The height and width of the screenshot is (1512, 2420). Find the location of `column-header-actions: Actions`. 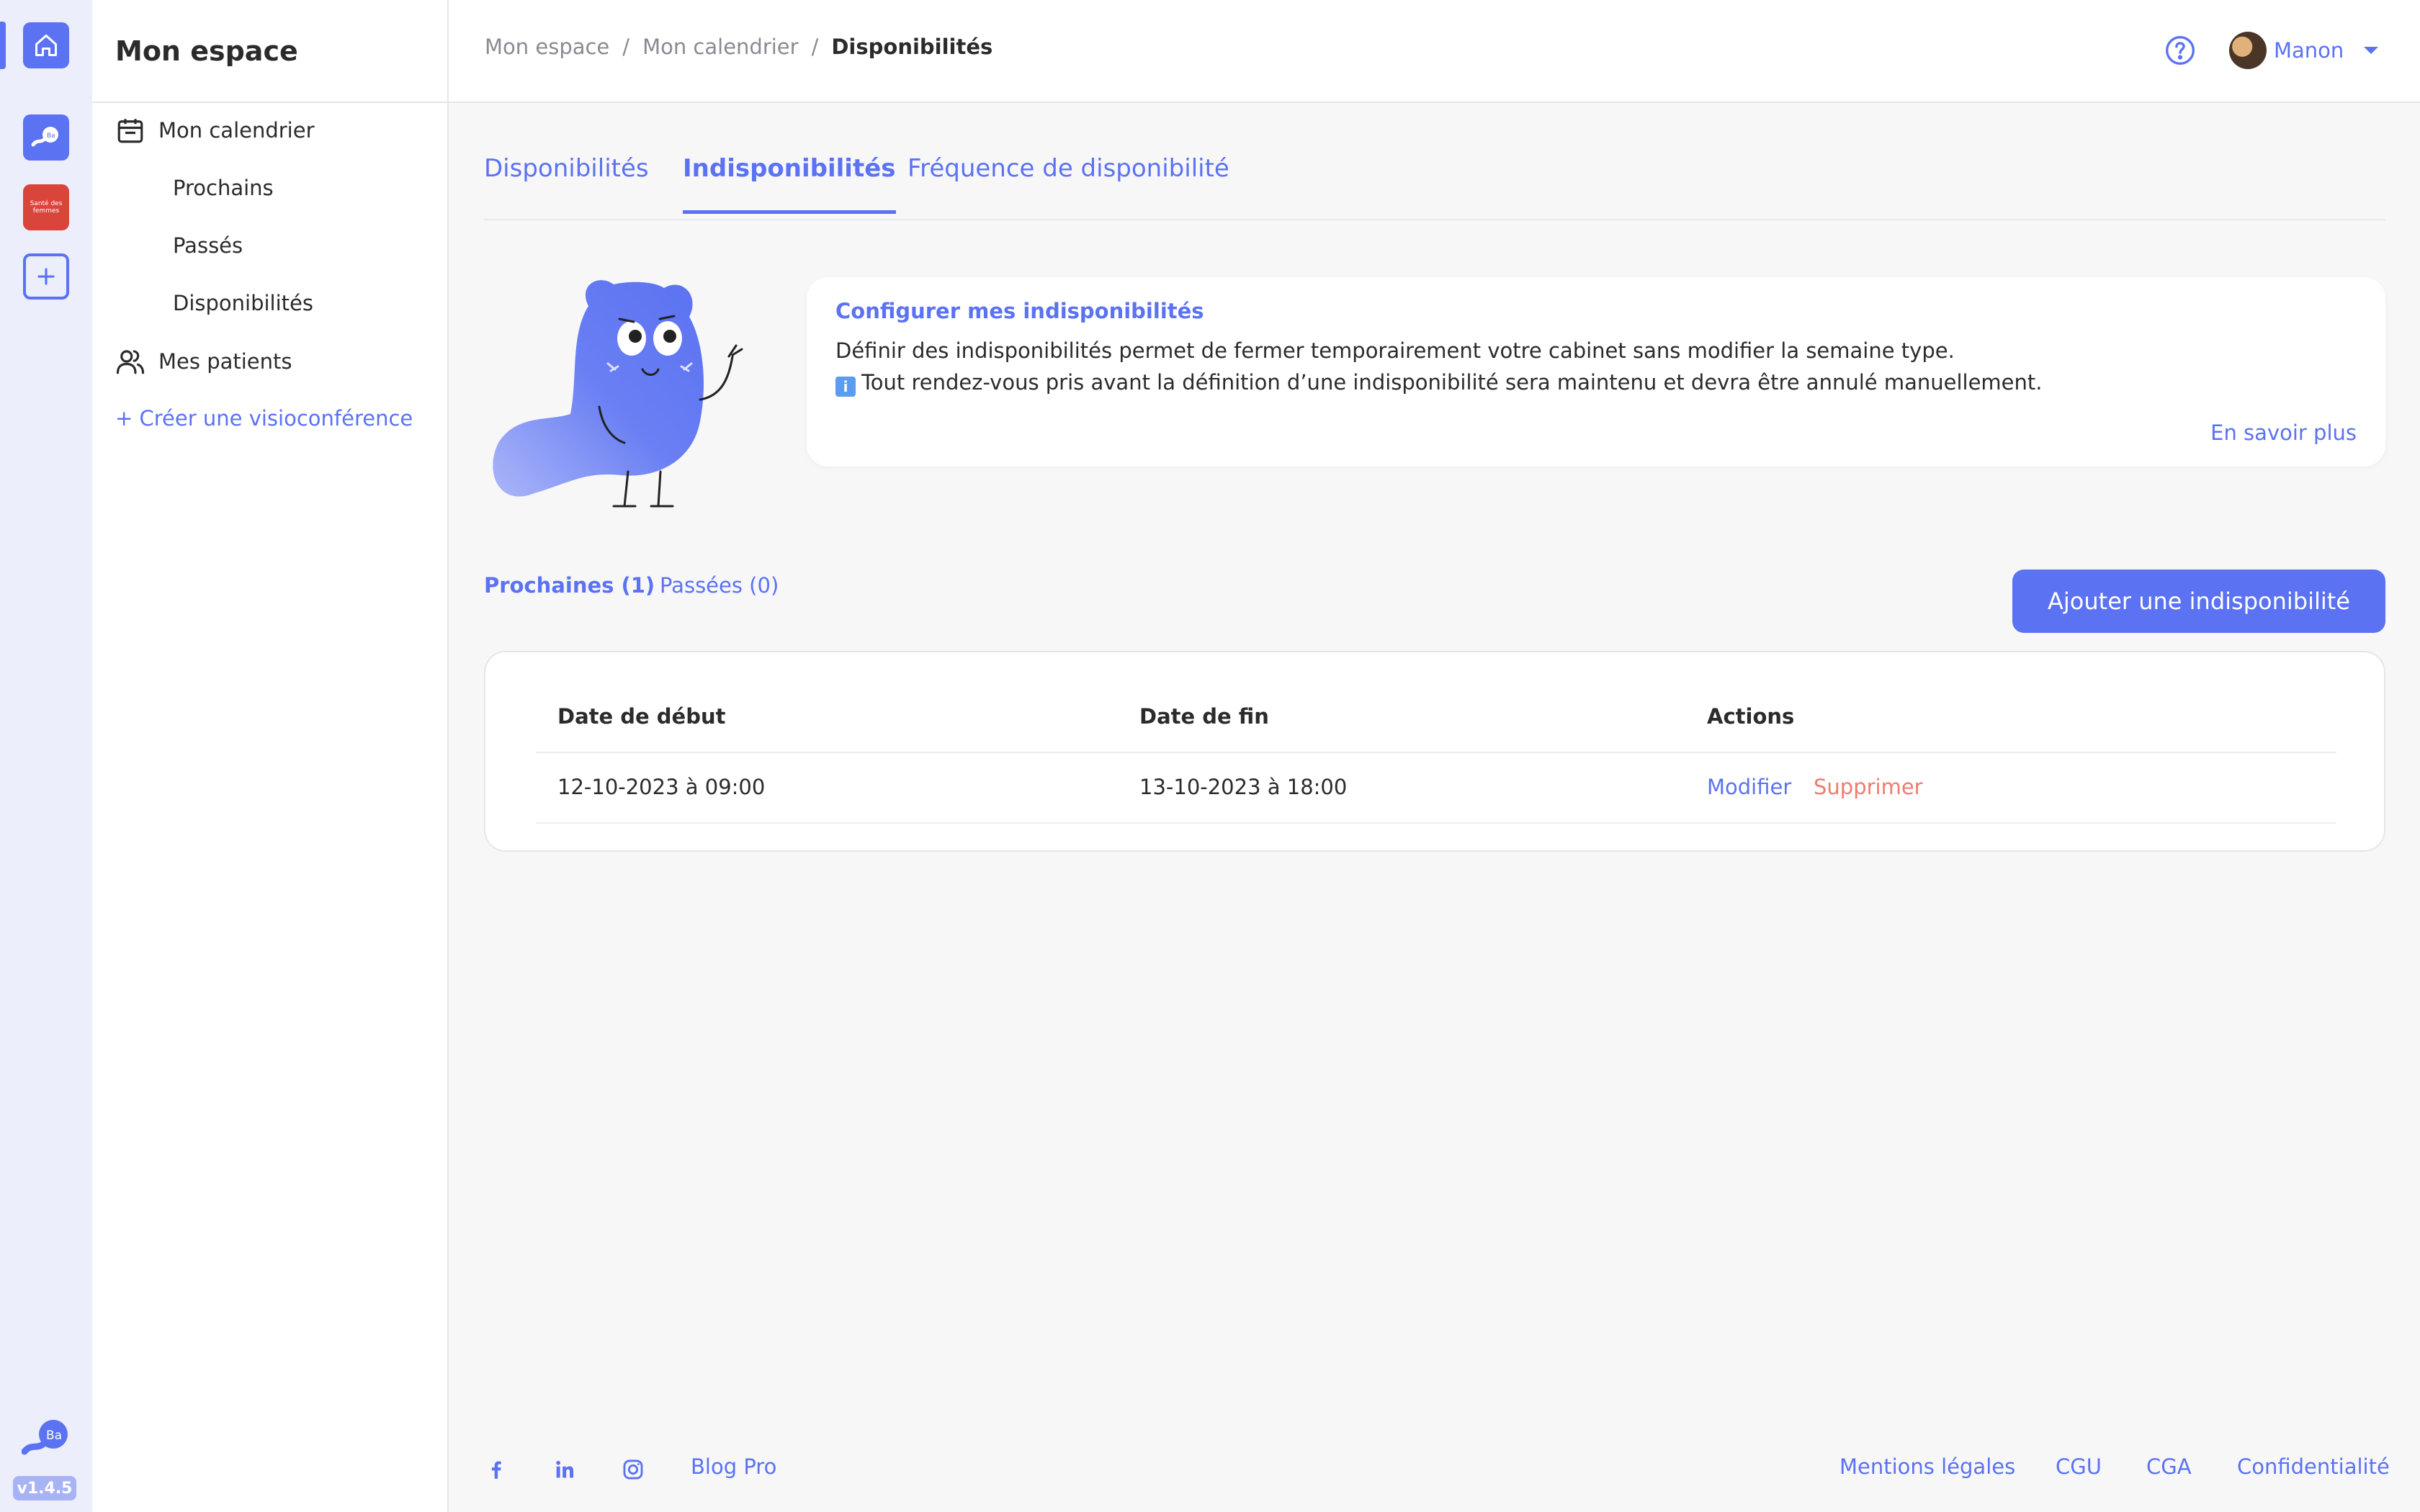

column-header-actions: Actions is located at coordinates (1751, 716).